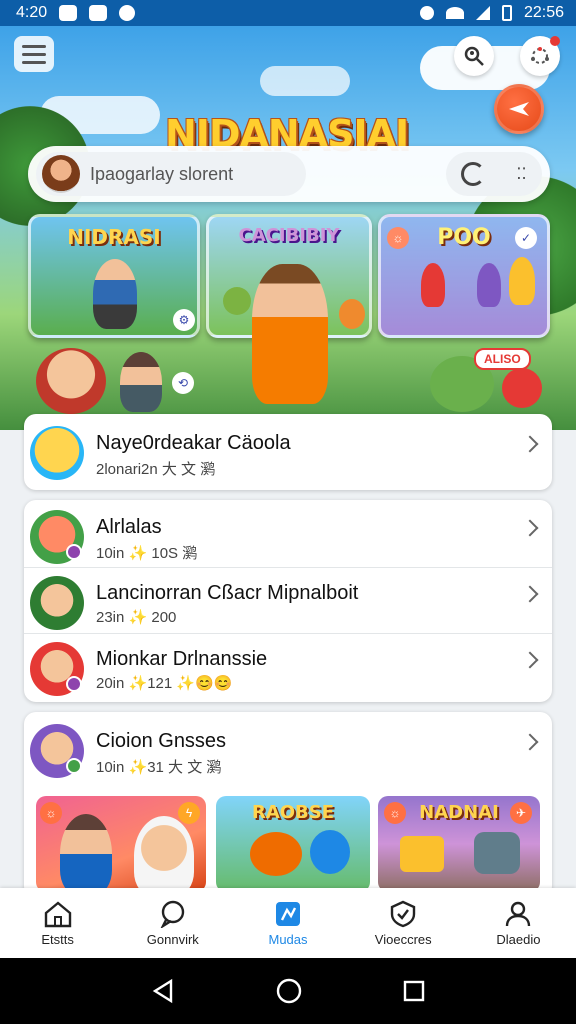 The height and width of the screenshot is (1024, 576). Describe the element at coordinates (184, 320) in the screenshot. I see `settings-badge-icon: ⚙` at that location.